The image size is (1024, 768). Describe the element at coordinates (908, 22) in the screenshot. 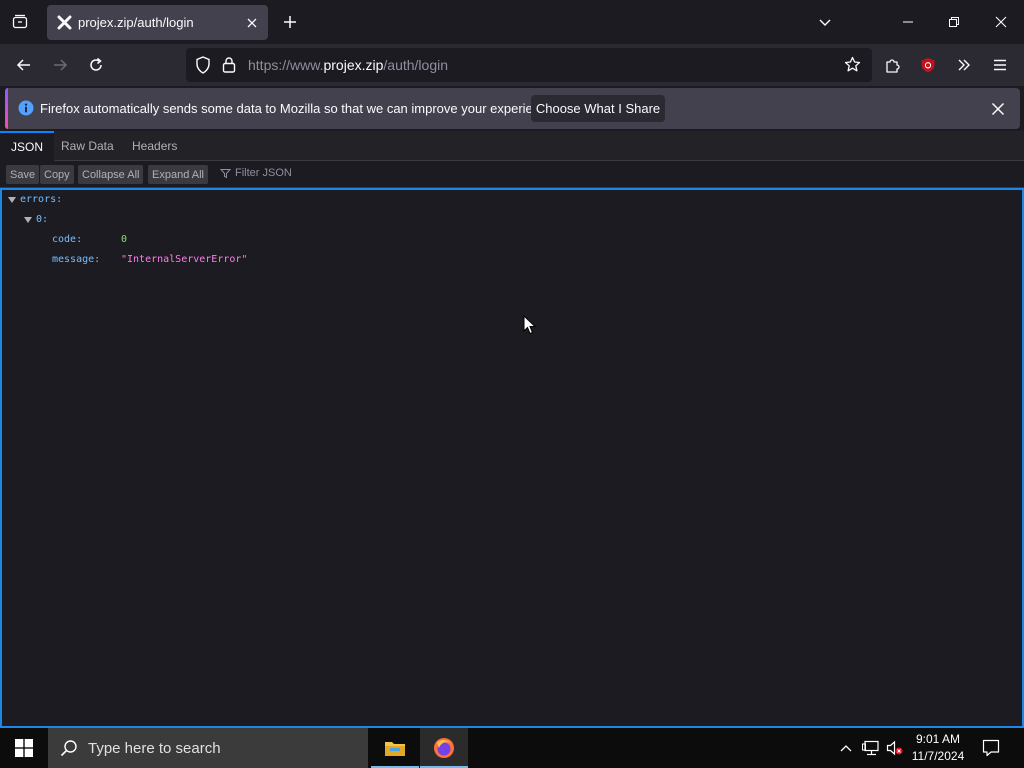

I see `minimize-icon` at that location.